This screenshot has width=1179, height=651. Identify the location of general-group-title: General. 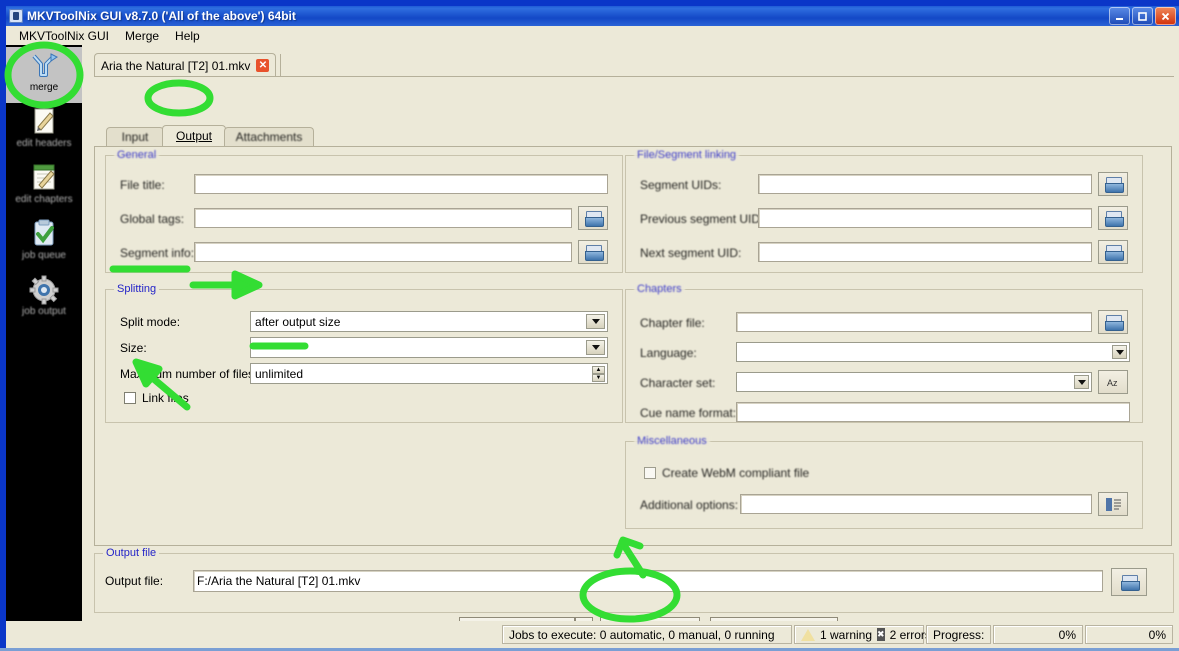
(137, 155).